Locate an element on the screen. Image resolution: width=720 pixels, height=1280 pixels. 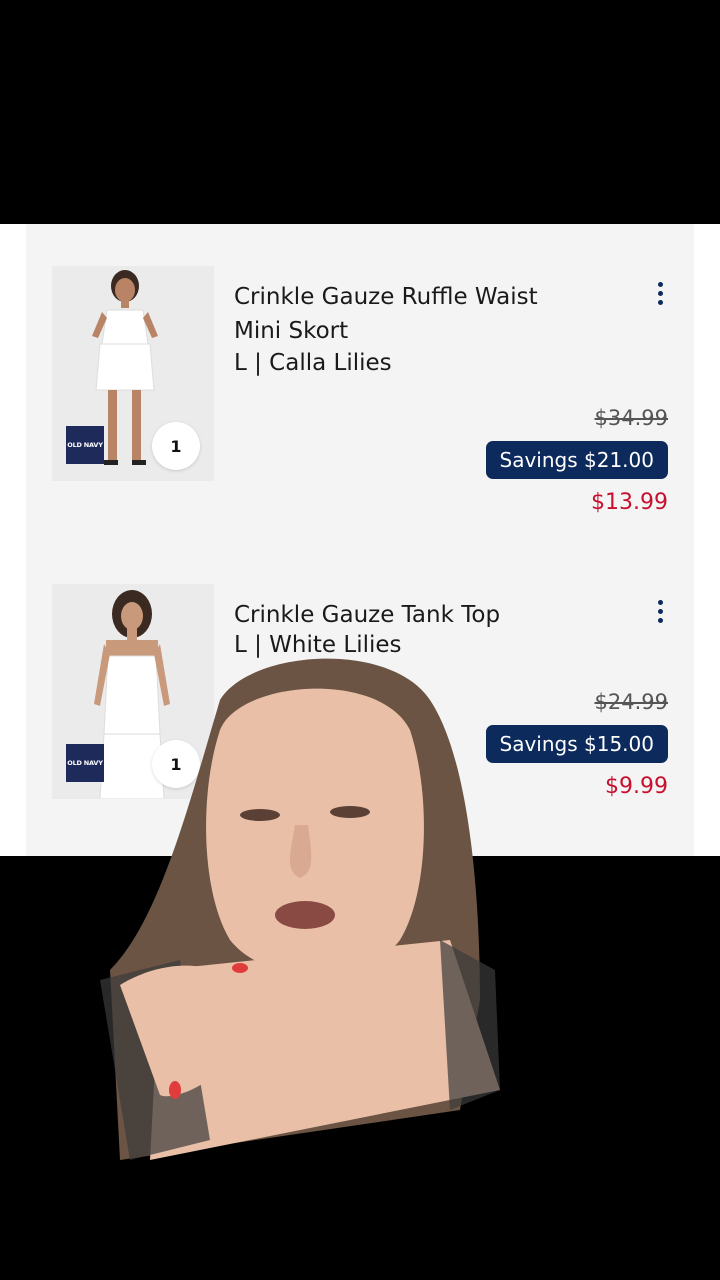
quantity-badge: 1 is located at coordinates (176, 446).